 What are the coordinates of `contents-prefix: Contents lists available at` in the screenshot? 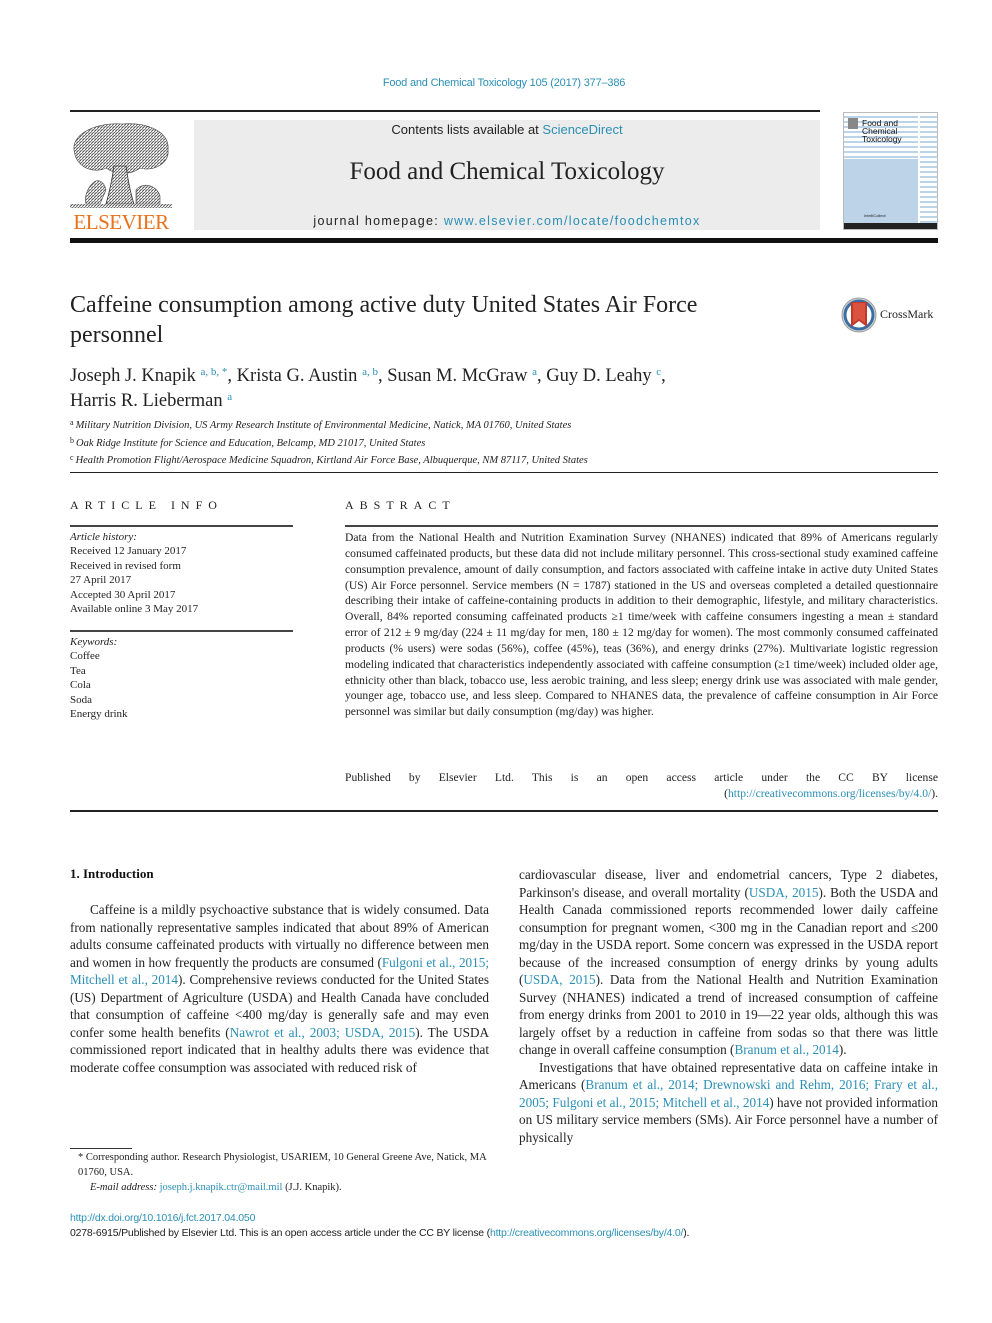 It's located at (467, 129).